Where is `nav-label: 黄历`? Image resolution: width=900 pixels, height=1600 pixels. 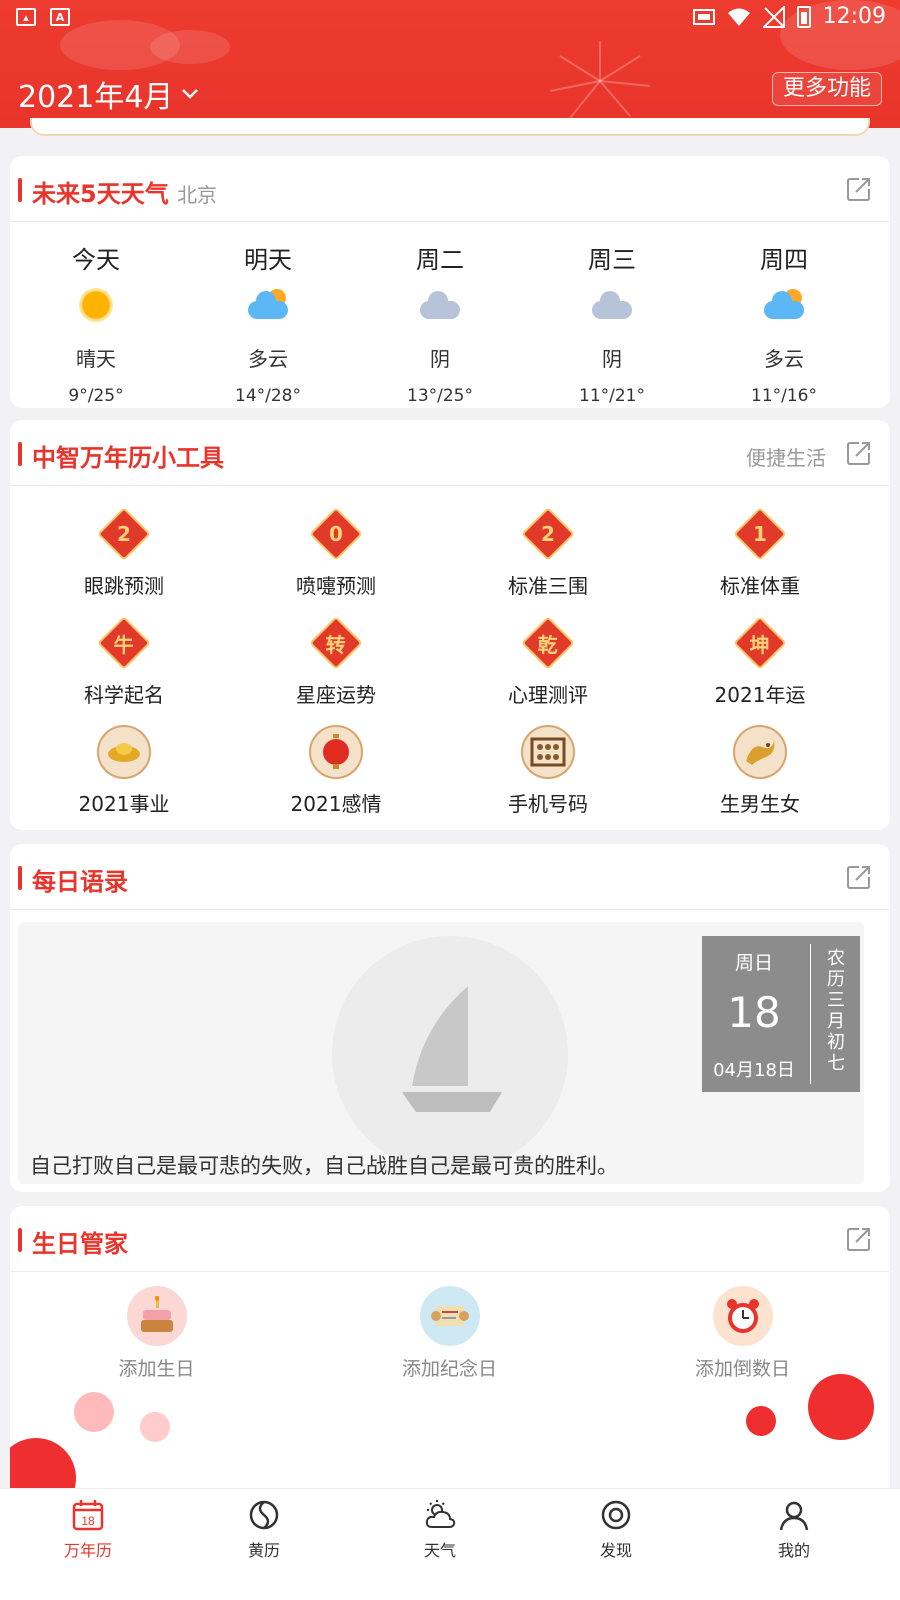 nav-label: 黄历 is located at coordinates (263, 1550).